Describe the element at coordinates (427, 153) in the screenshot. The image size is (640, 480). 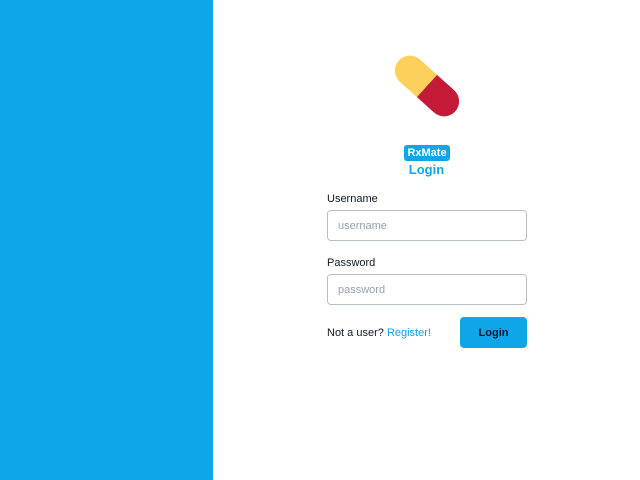
I see `brand-name-badge: RxMate` at that location.